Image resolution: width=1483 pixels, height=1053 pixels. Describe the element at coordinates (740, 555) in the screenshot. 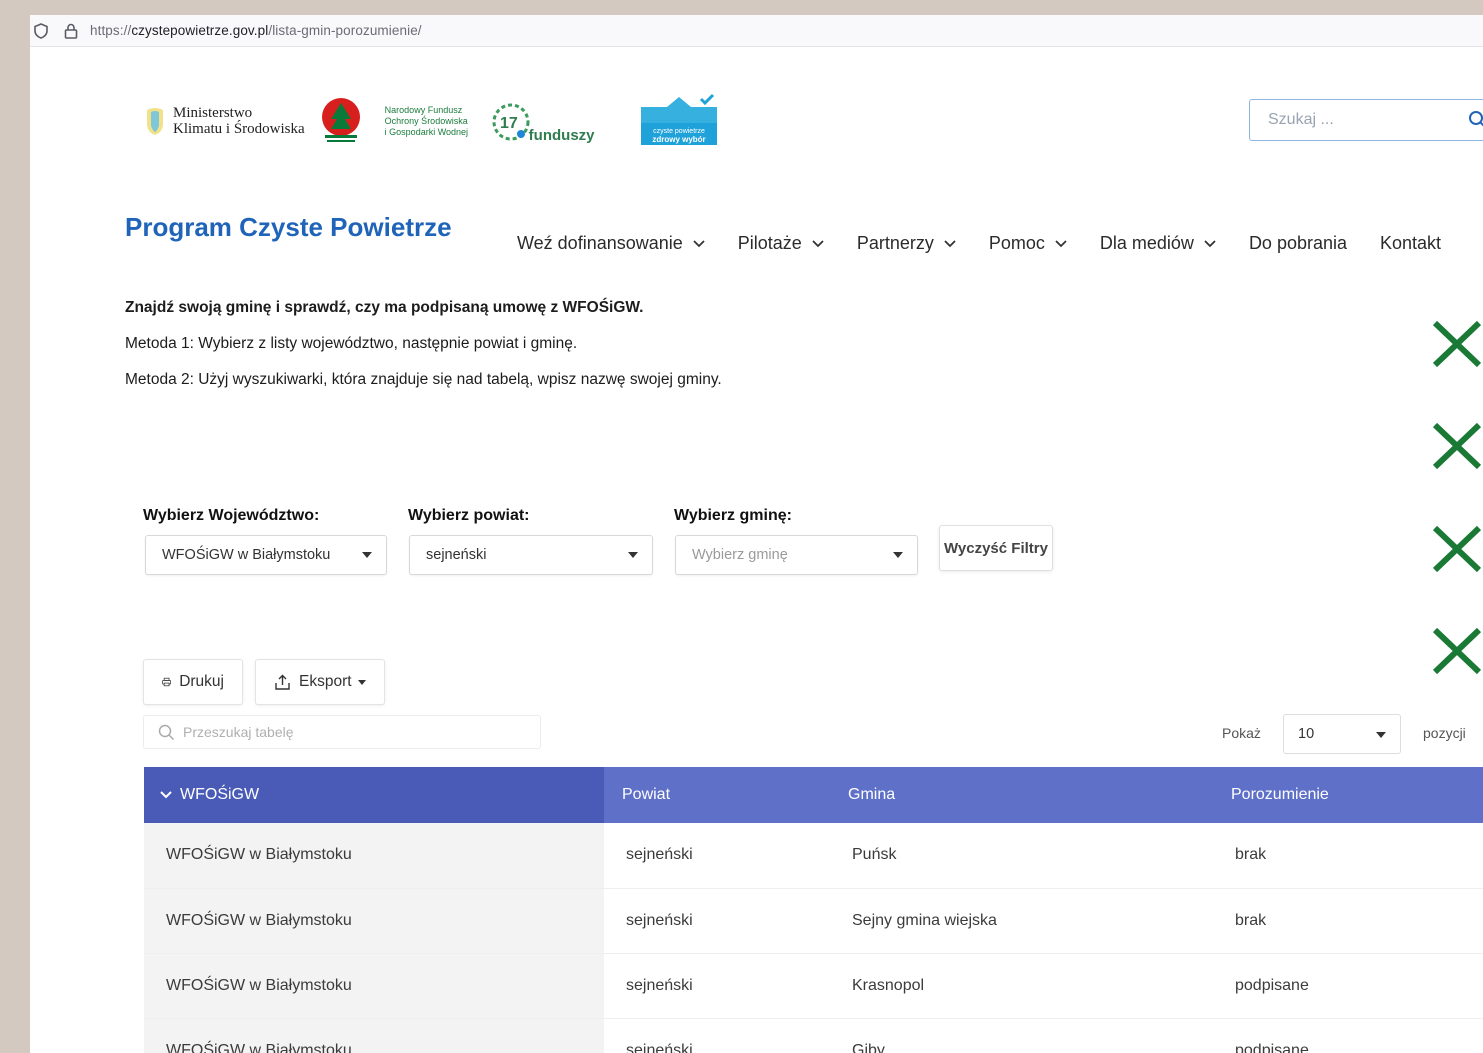

I see `commune-placeholder: Wybierz gminę` at that location.